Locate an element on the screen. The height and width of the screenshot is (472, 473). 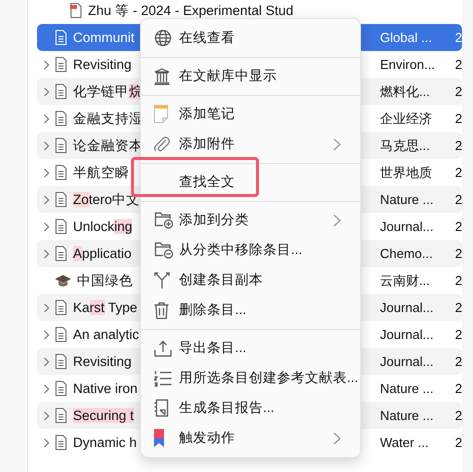
item-title: Unlocking is located at coordinates (102, 226).